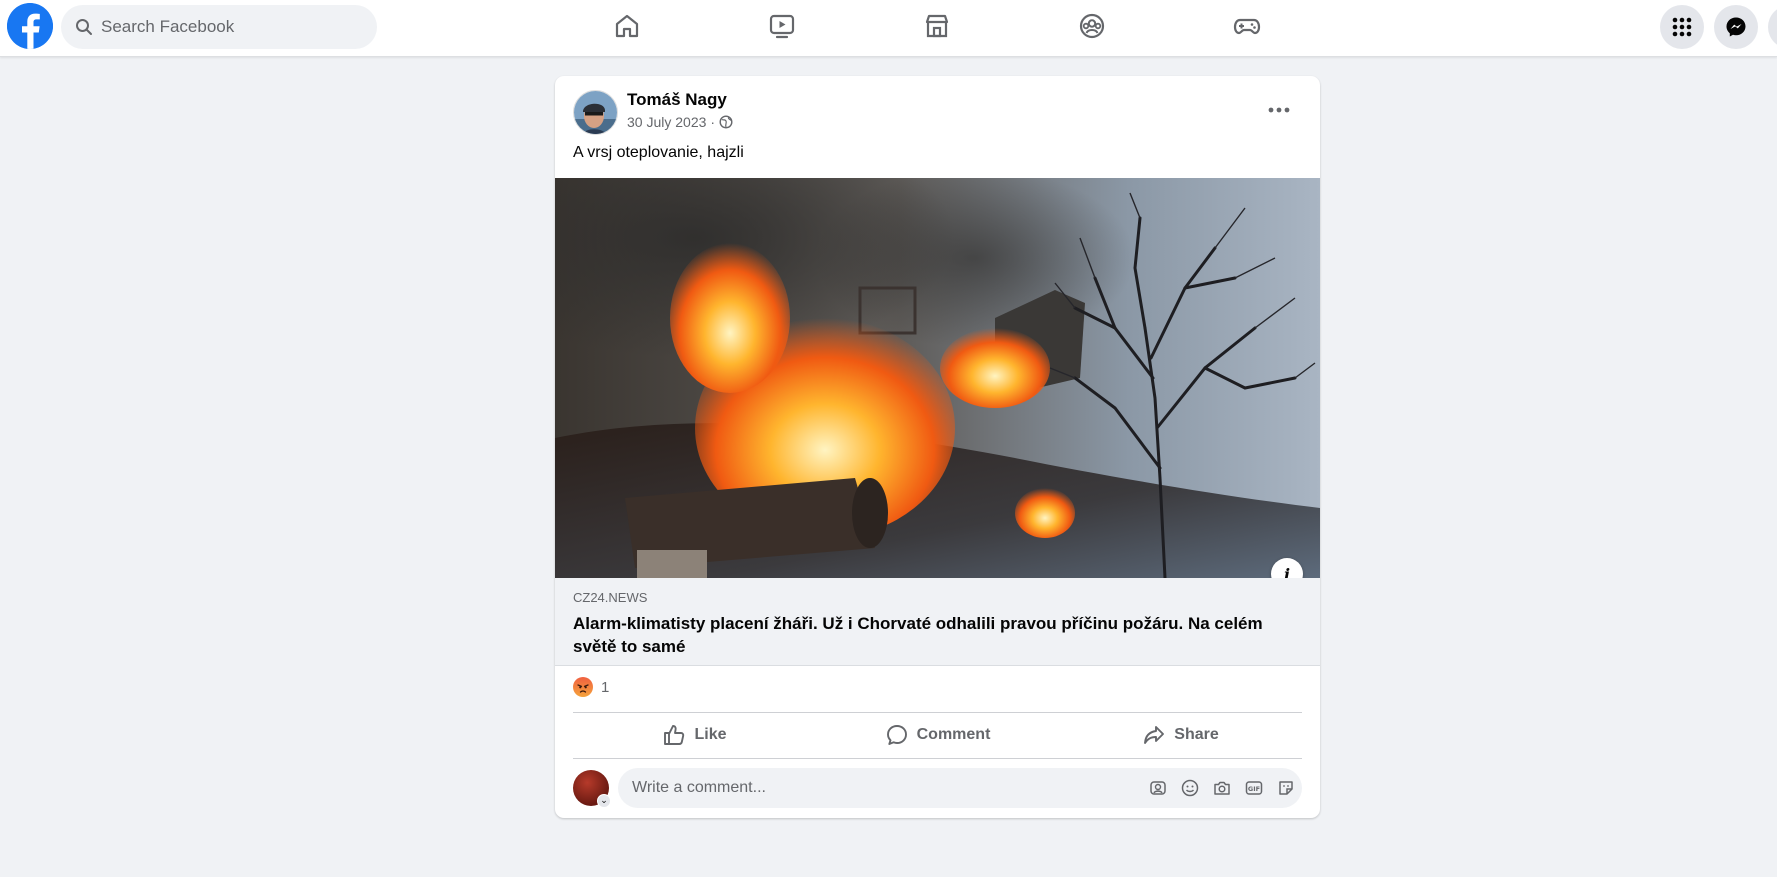 This screenshot has height=877, width=1777. I want to click on post-meta: 30 July 2023 ·, so click(680, 122).